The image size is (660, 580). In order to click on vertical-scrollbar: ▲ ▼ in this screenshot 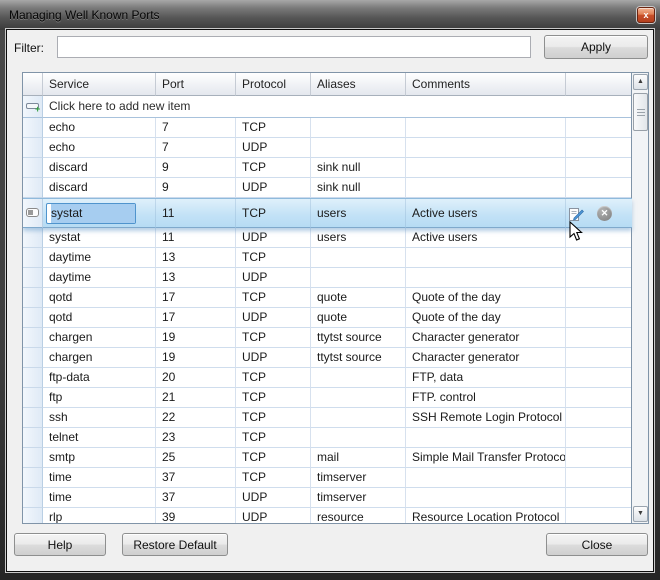, I will do `click(639, 298)`.